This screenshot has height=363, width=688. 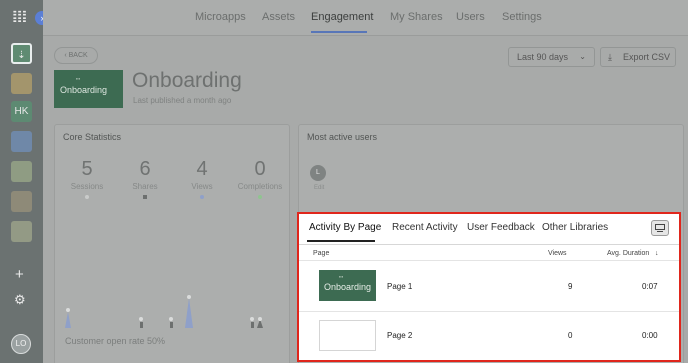 I want to click on page-thumbnail, so click(x=347, y=335).